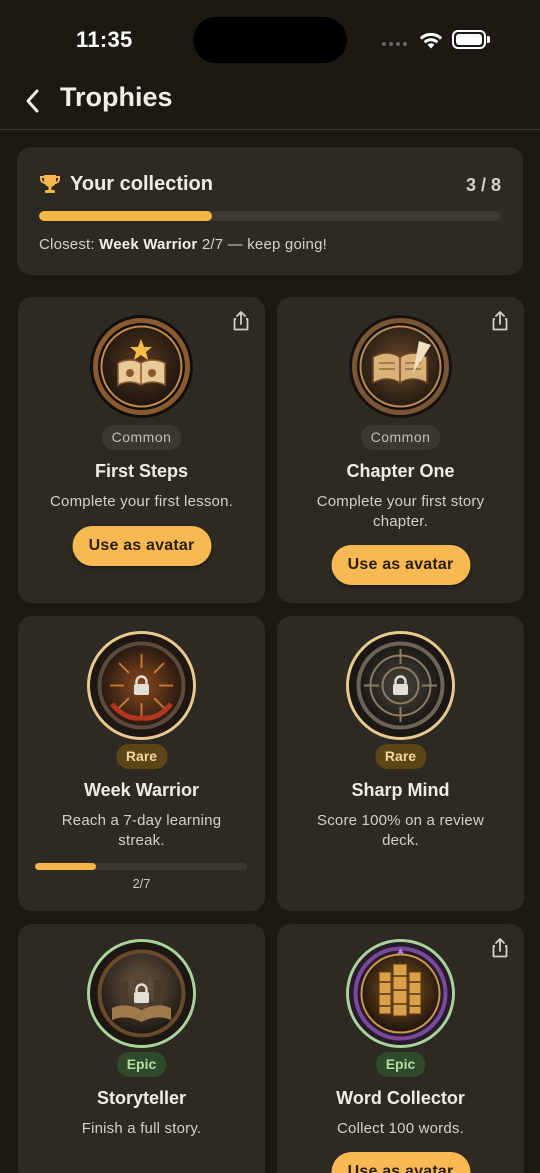 Image resolution: width=540 pixels, height=1173 pixels. Describe the element at coordinates (400, 511) in the screenshot. I see `trophy-description: Complete your first story chapter.` at that location.